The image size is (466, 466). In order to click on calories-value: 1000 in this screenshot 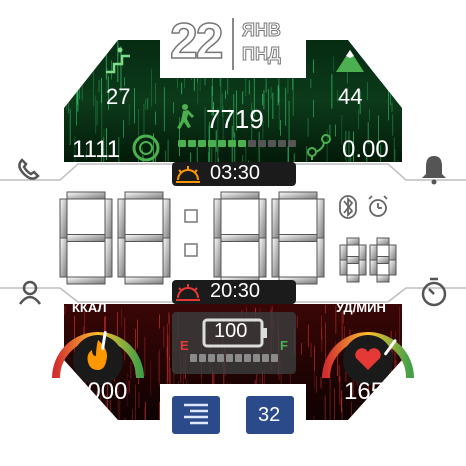, I will do `click(101, 391)`.